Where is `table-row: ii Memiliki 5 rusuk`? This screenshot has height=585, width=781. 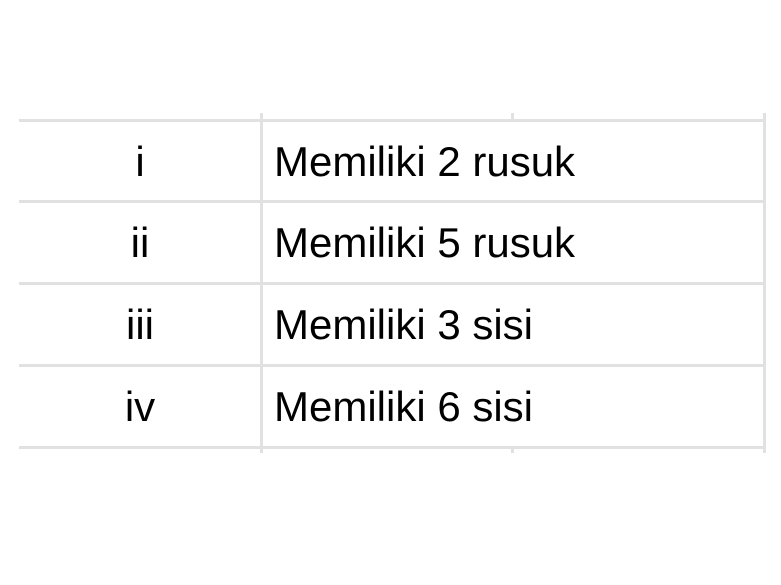
table-row: ii Memiliki 5 rusuk is located at coordinates (392, 242).